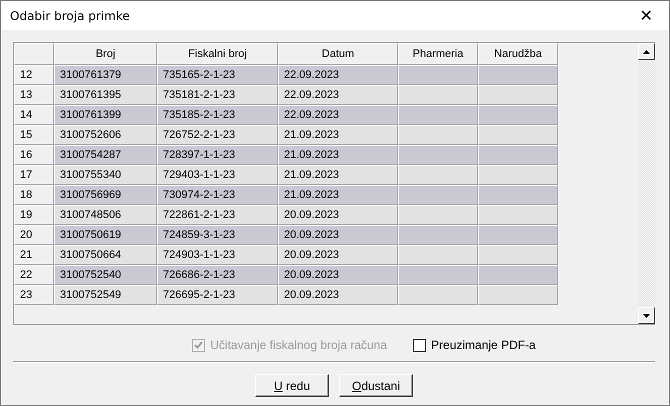 The width and height of the screenshot is (670, 406). Describe the element at coordinates (105, 54) in the screenshot. I see `column-header: Broj` at that location.